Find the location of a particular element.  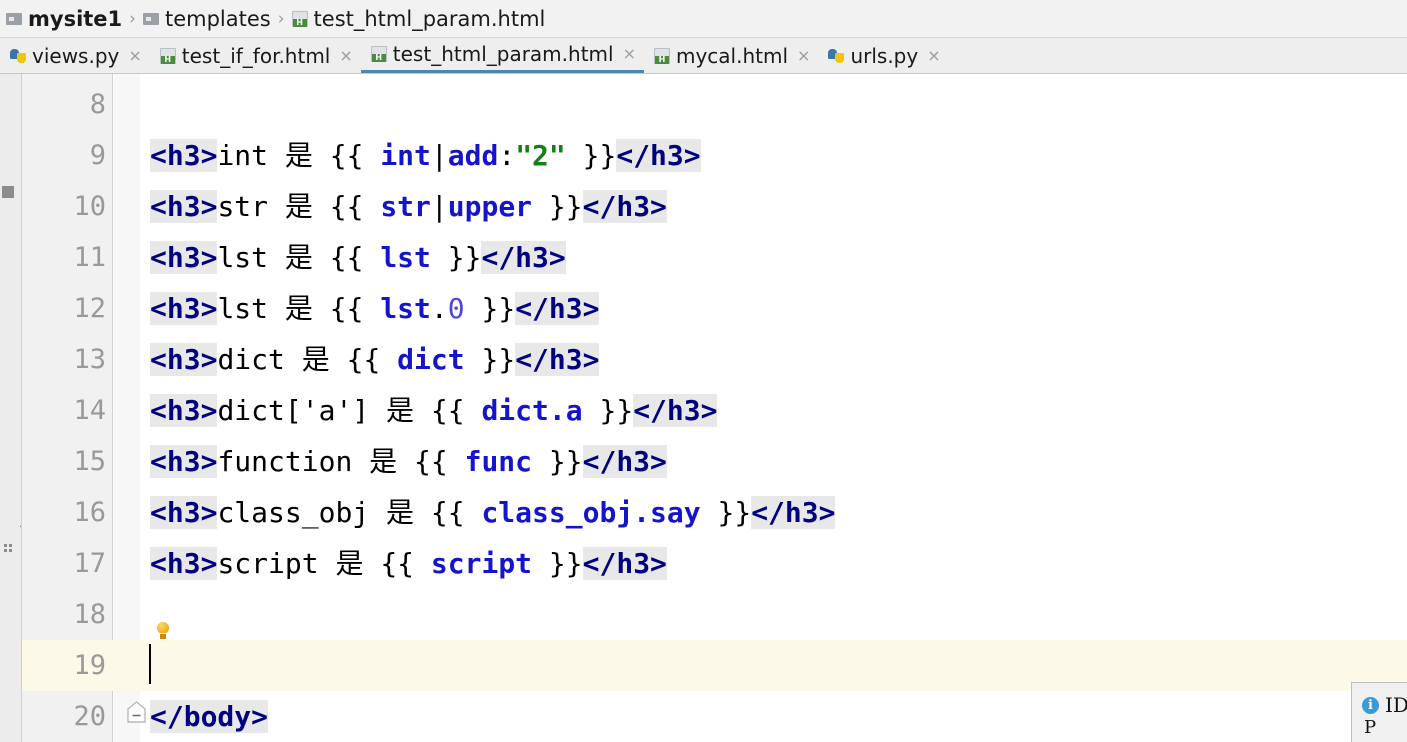

breadcrumb-item-templates: templates is located at coordinates (207, 18).